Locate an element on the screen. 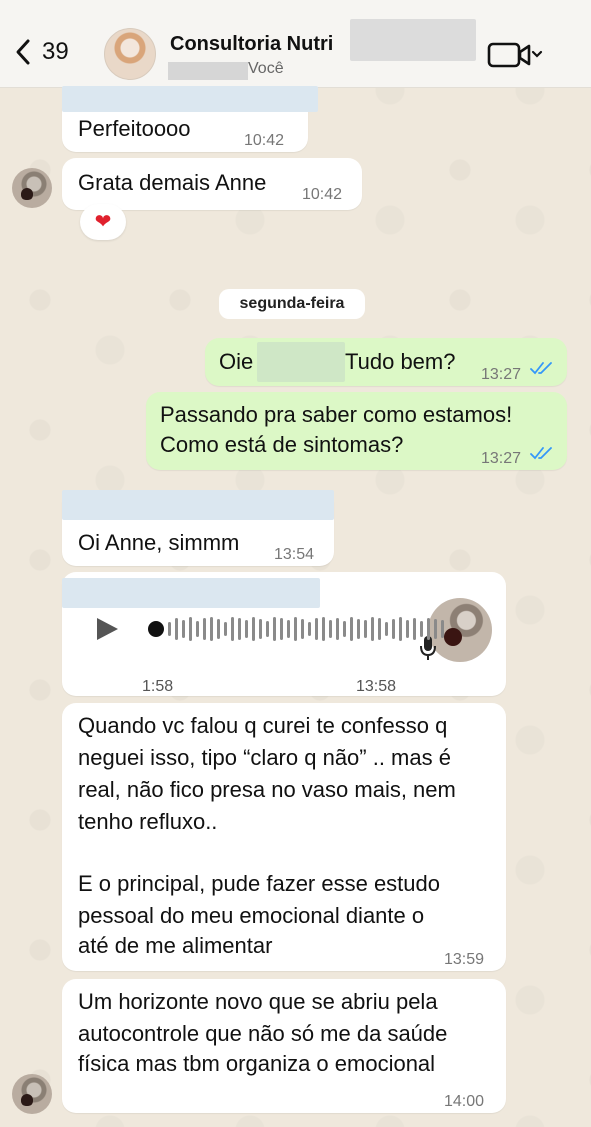  message-text: autocontrole que não só me da saúde is located at coordinates (263, 1033).